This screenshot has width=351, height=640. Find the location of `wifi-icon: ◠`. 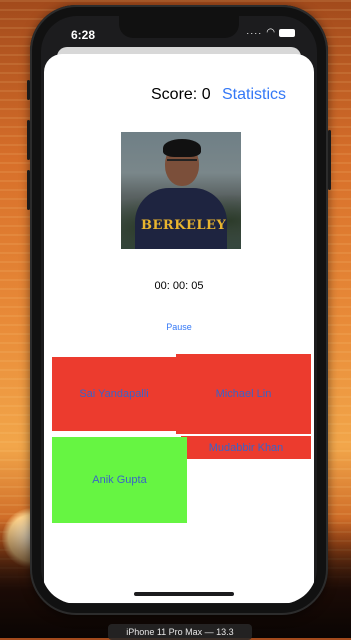

wifi-icon: ◠ is located at coordinates (270, 32).